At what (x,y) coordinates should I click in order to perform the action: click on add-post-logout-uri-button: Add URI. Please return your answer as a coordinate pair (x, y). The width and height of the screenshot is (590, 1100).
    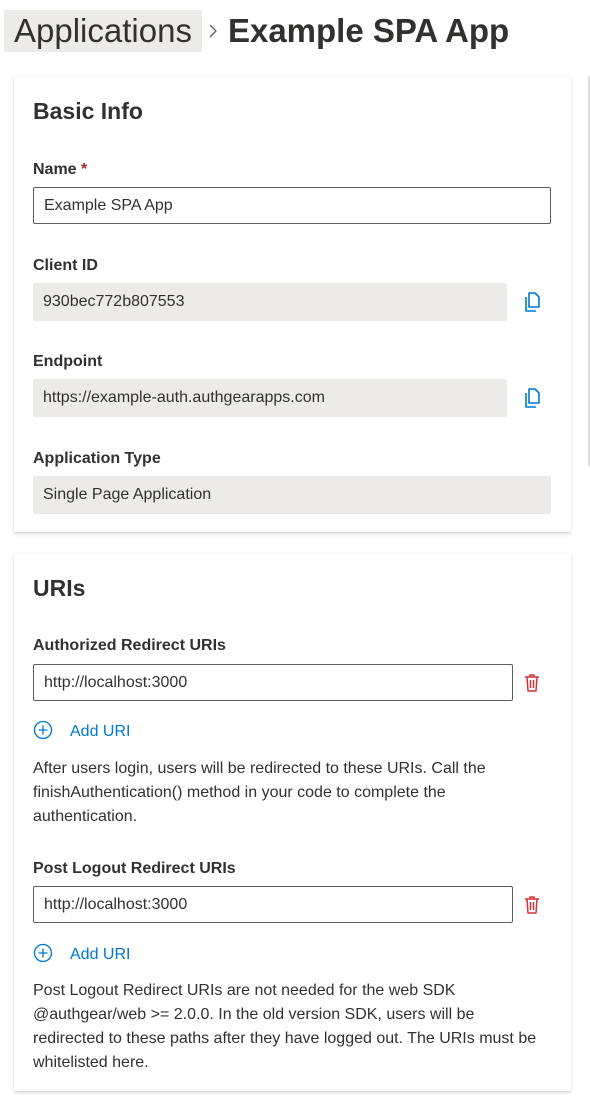
    Looking at the image, I should click on (81, 955).